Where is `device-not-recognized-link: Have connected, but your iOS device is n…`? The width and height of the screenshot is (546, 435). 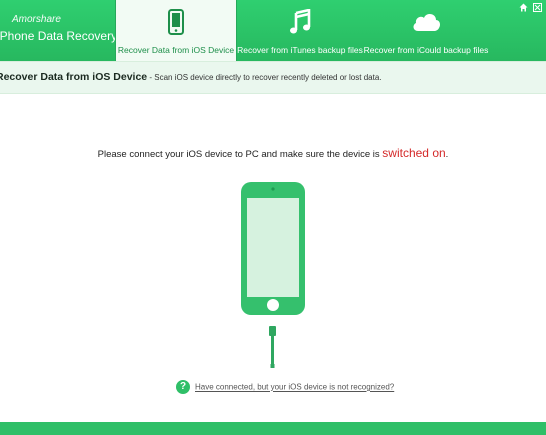 device-not-recognized-link: Have connected, but your iOS device is n… is located at coordinates (294, 387).